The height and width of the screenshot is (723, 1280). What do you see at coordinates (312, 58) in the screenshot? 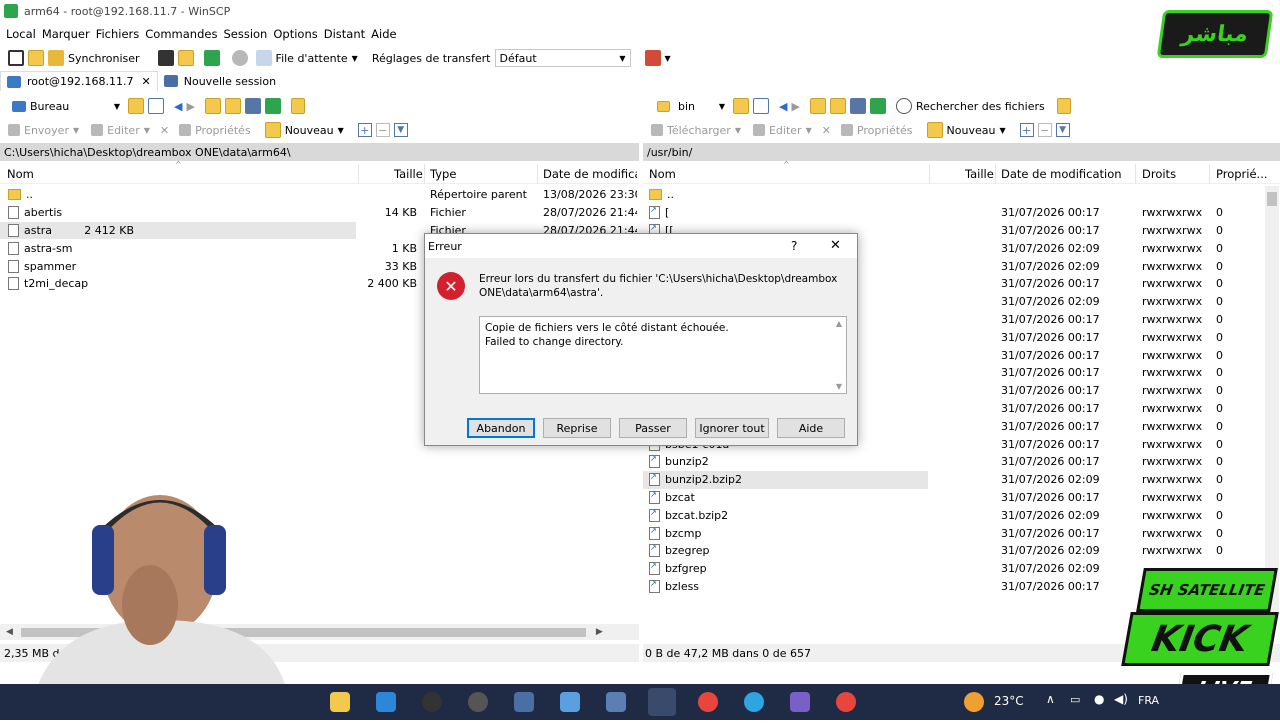
I see `queue-button: File d'attente` at bounding box center [312, 58].